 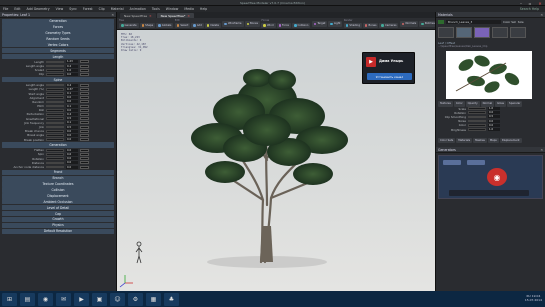 I want to click on material-button-gloss: Gloss, so click(x=501, y=104).